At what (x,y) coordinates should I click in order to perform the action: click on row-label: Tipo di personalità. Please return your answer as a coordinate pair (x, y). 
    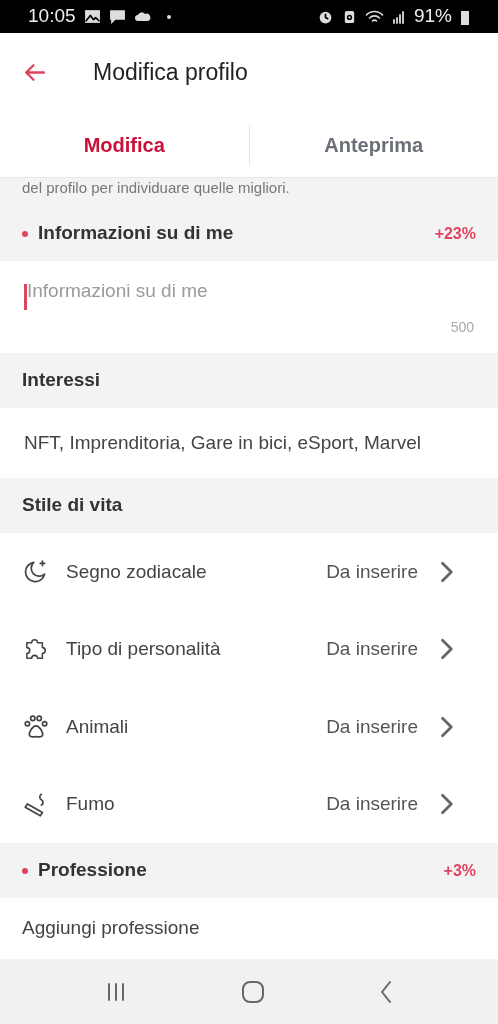
    Looking at the image, I should click on (143, 649).